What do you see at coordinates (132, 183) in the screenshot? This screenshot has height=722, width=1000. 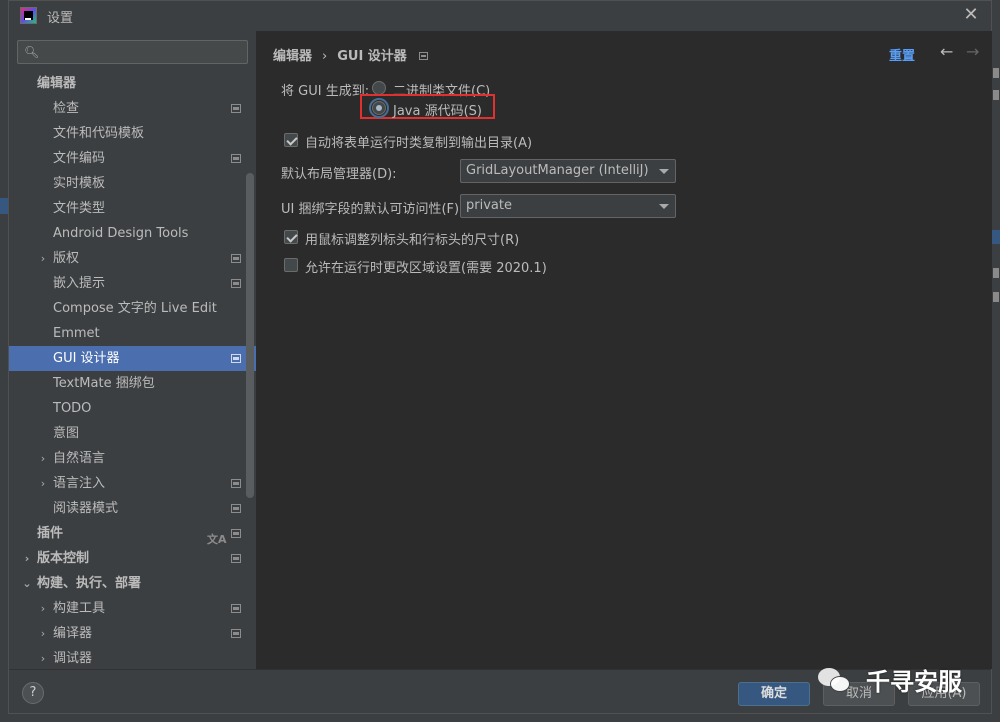 I see `sidebar-item-live-templates: 实时模板` at bounding box center [132, 183].